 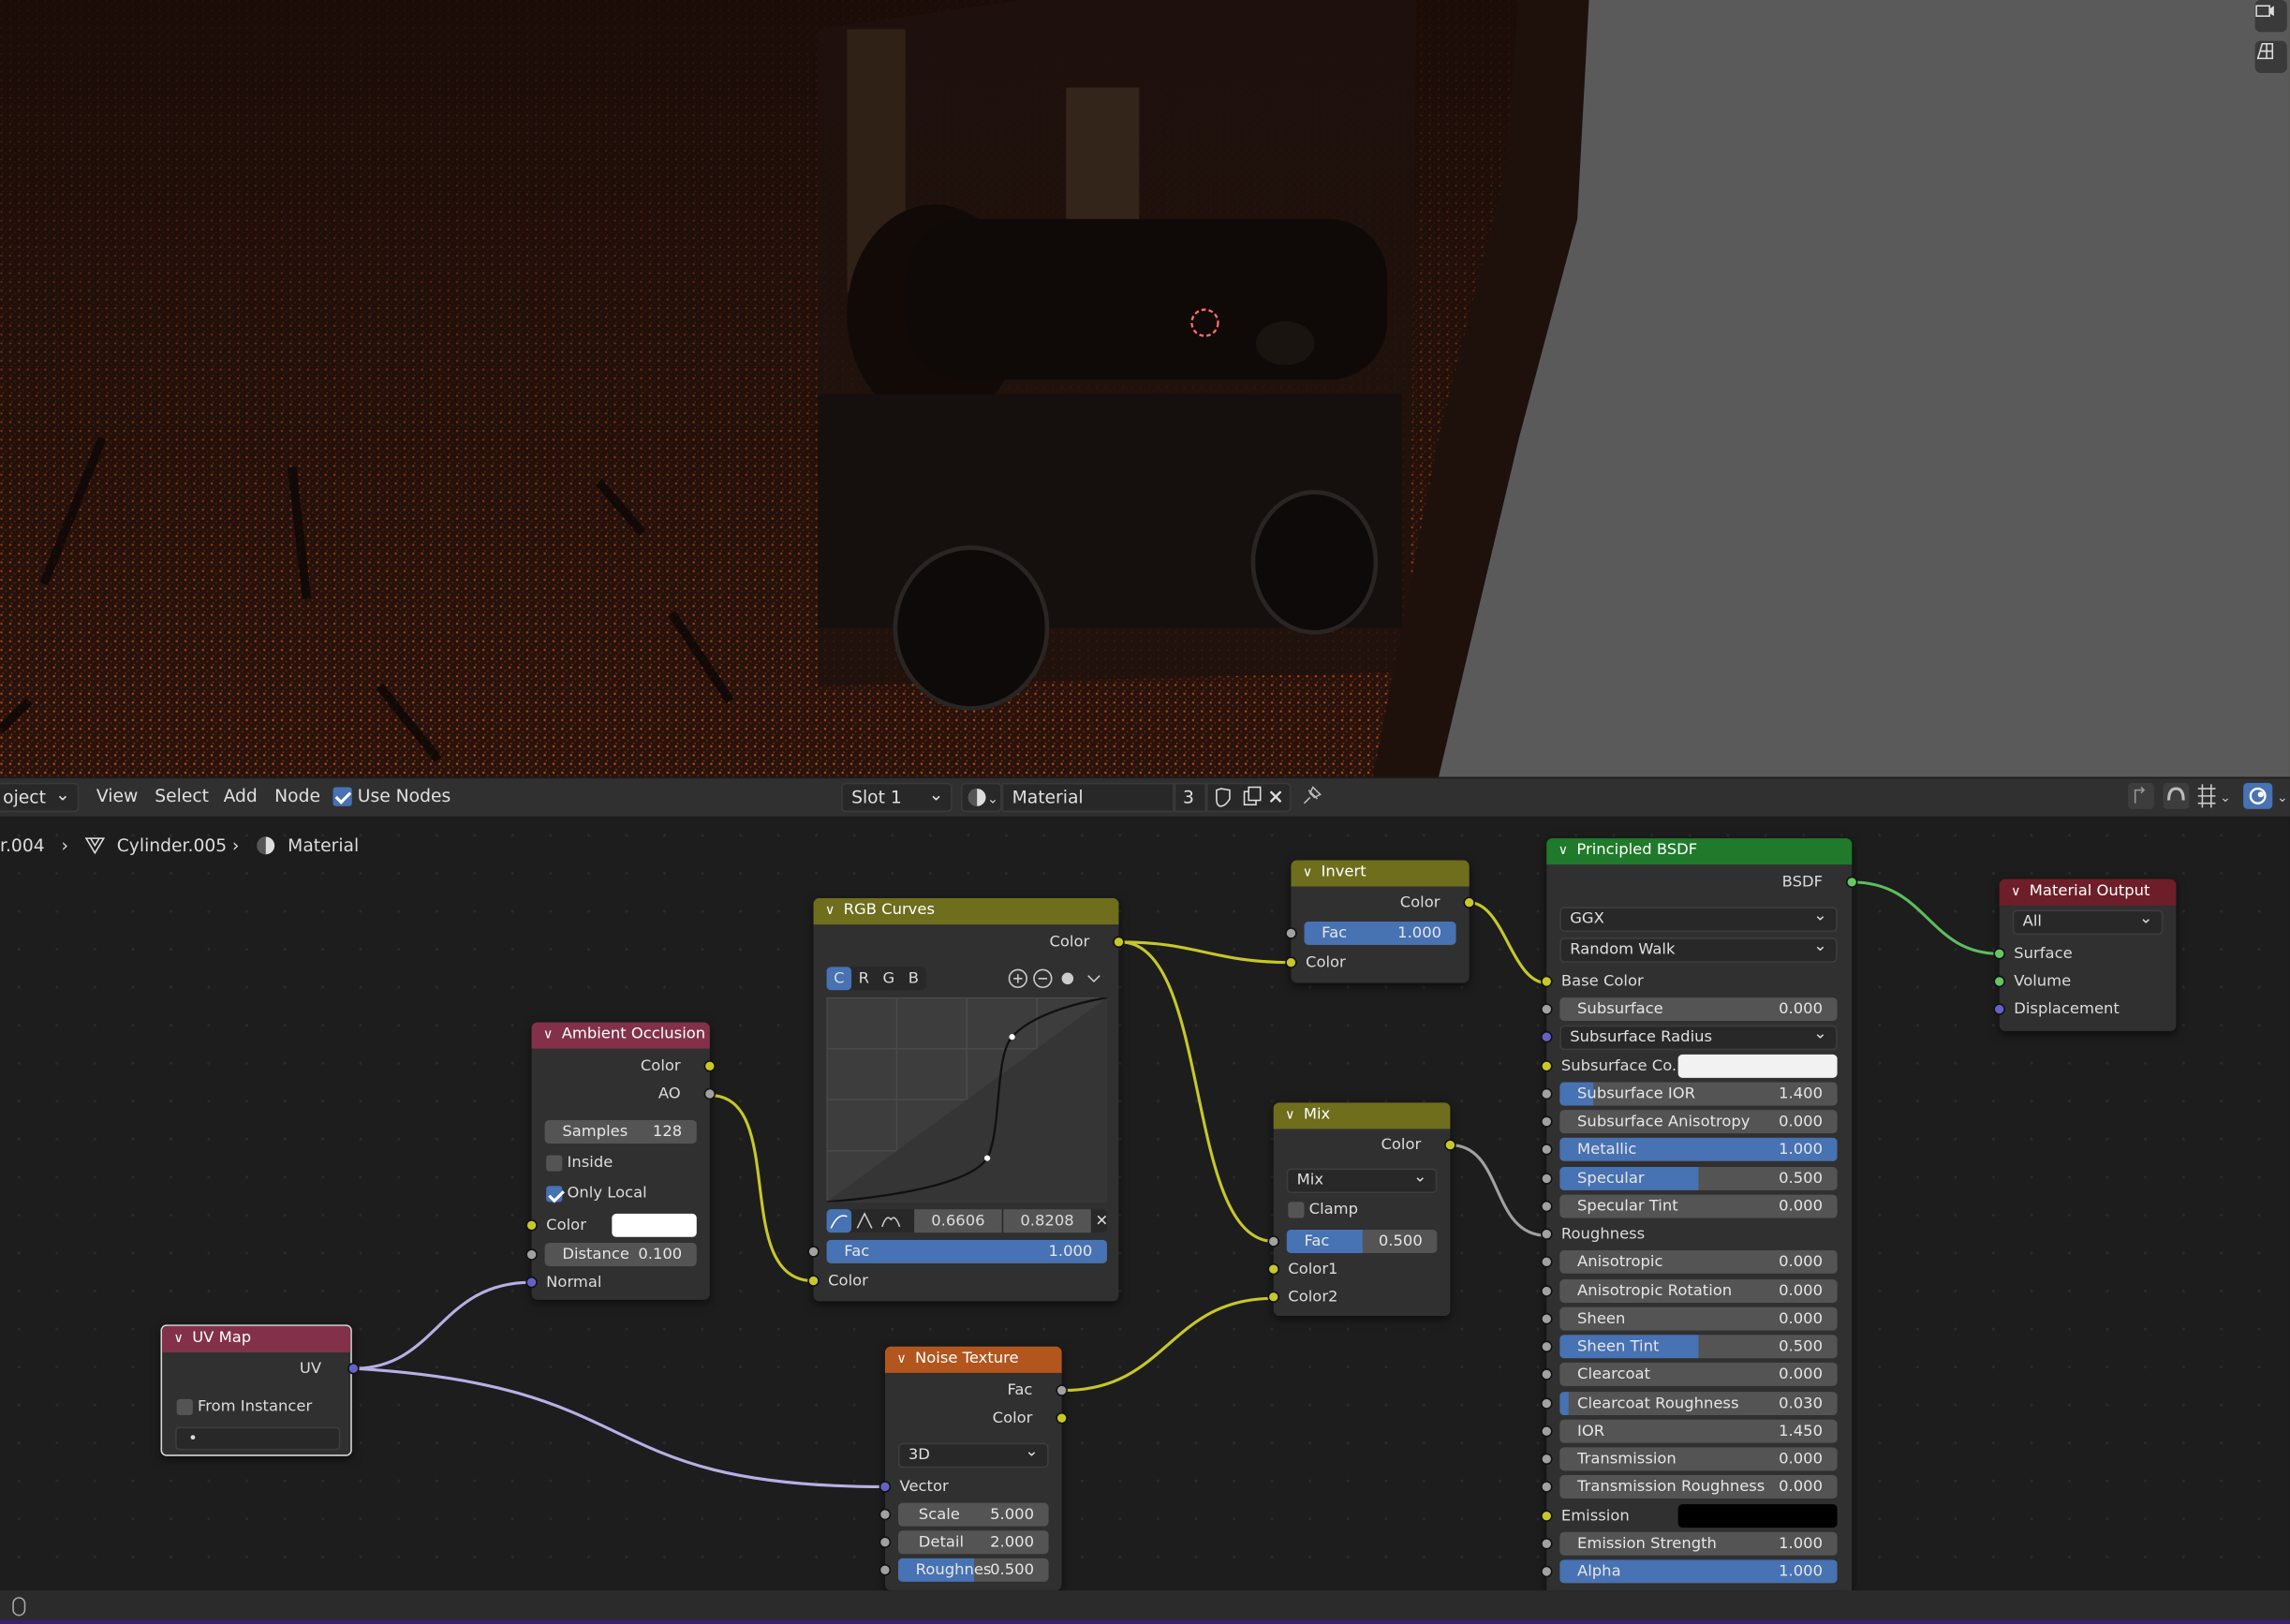 I want to click on mix-clamp-toggle: Clamp, so click(x=1362, y=1209).